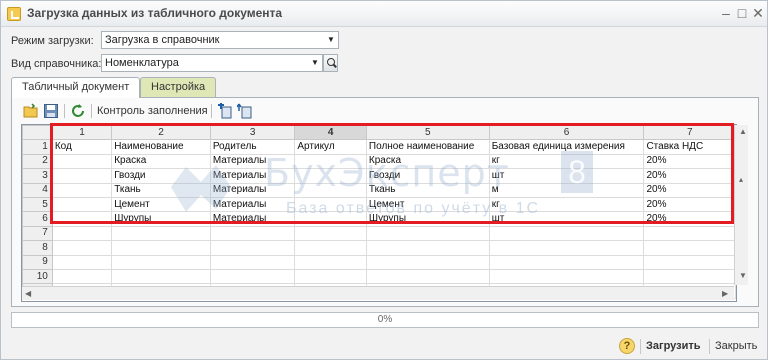  Describe the element at coordinates (212, 63) in the screenshot. I see `catalog-type-select: Номенклатура ▼` at that location.